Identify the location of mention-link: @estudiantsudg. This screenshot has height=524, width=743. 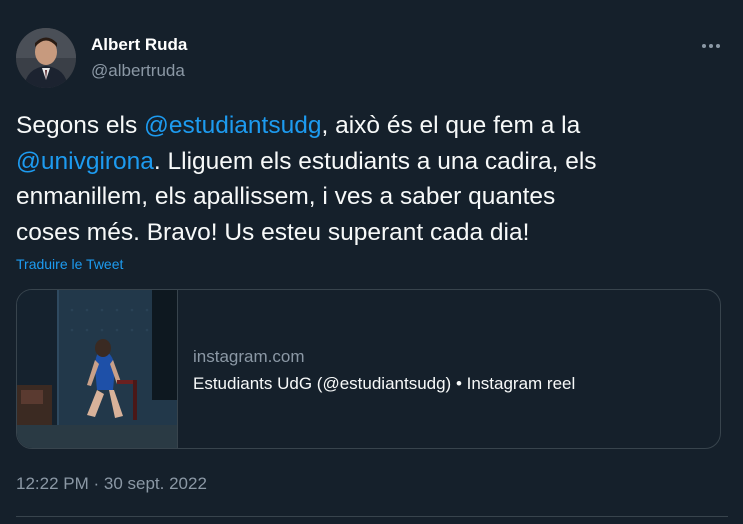
(232, 125).